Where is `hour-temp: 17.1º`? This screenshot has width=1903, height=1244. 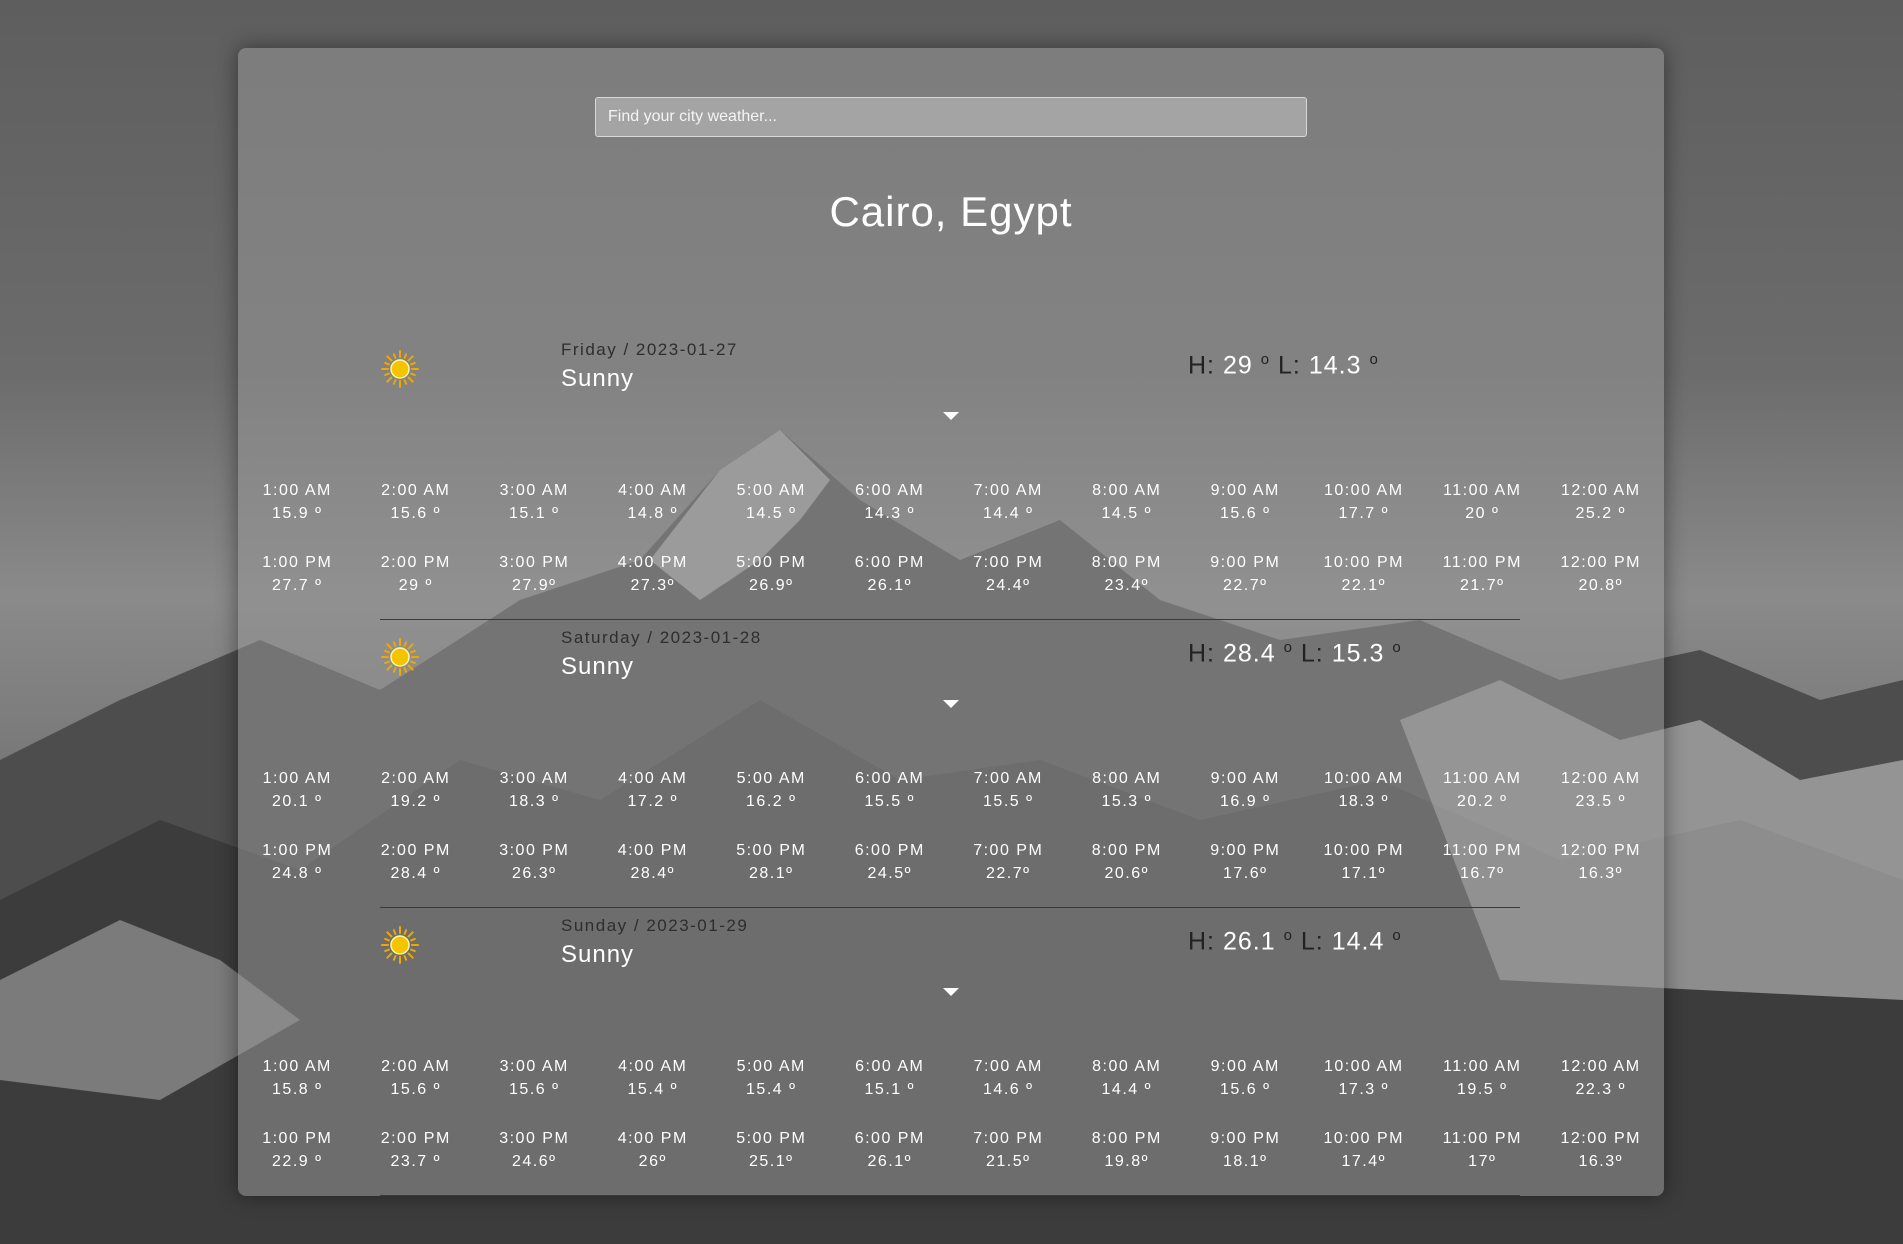
hour-temp: 17.1º is located at coordinates (1363, 873).